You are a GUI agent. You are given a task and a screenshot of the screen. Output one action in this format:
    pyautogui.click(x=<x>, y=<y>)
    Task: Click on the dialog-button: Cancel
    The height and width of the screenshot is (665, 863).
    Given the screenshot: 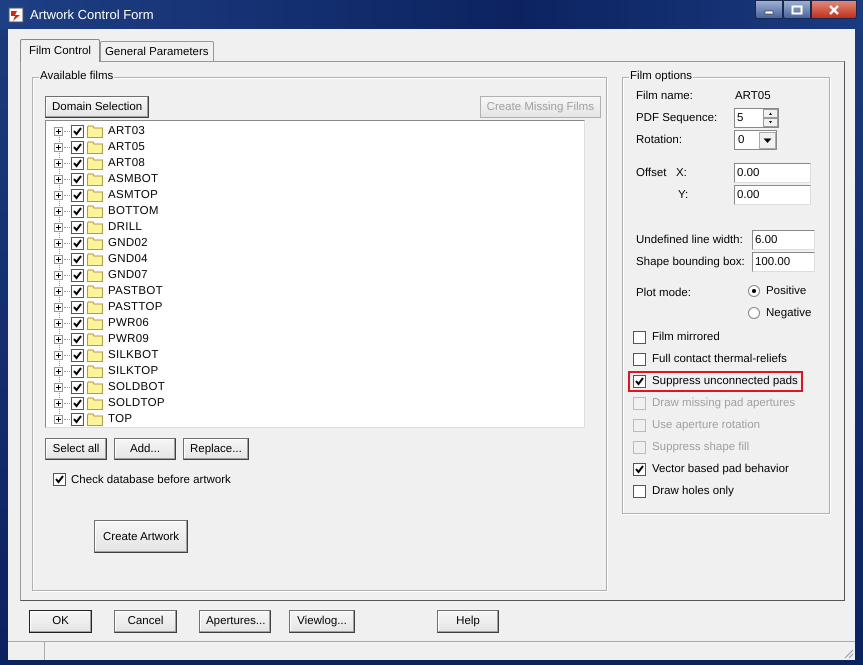 What is the action you would take?
    pyautogui.click(x=145, y=621)
    